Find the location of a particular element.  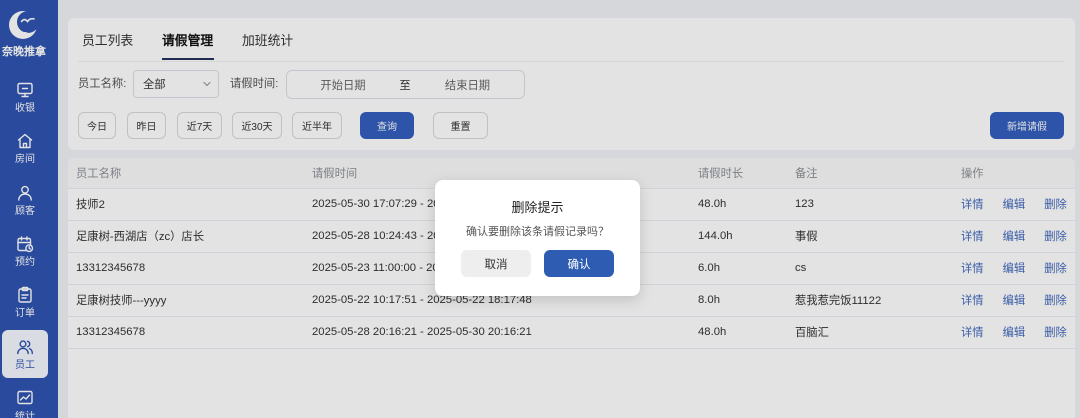

button-label: 确认 is located at coordinates (579, 264).